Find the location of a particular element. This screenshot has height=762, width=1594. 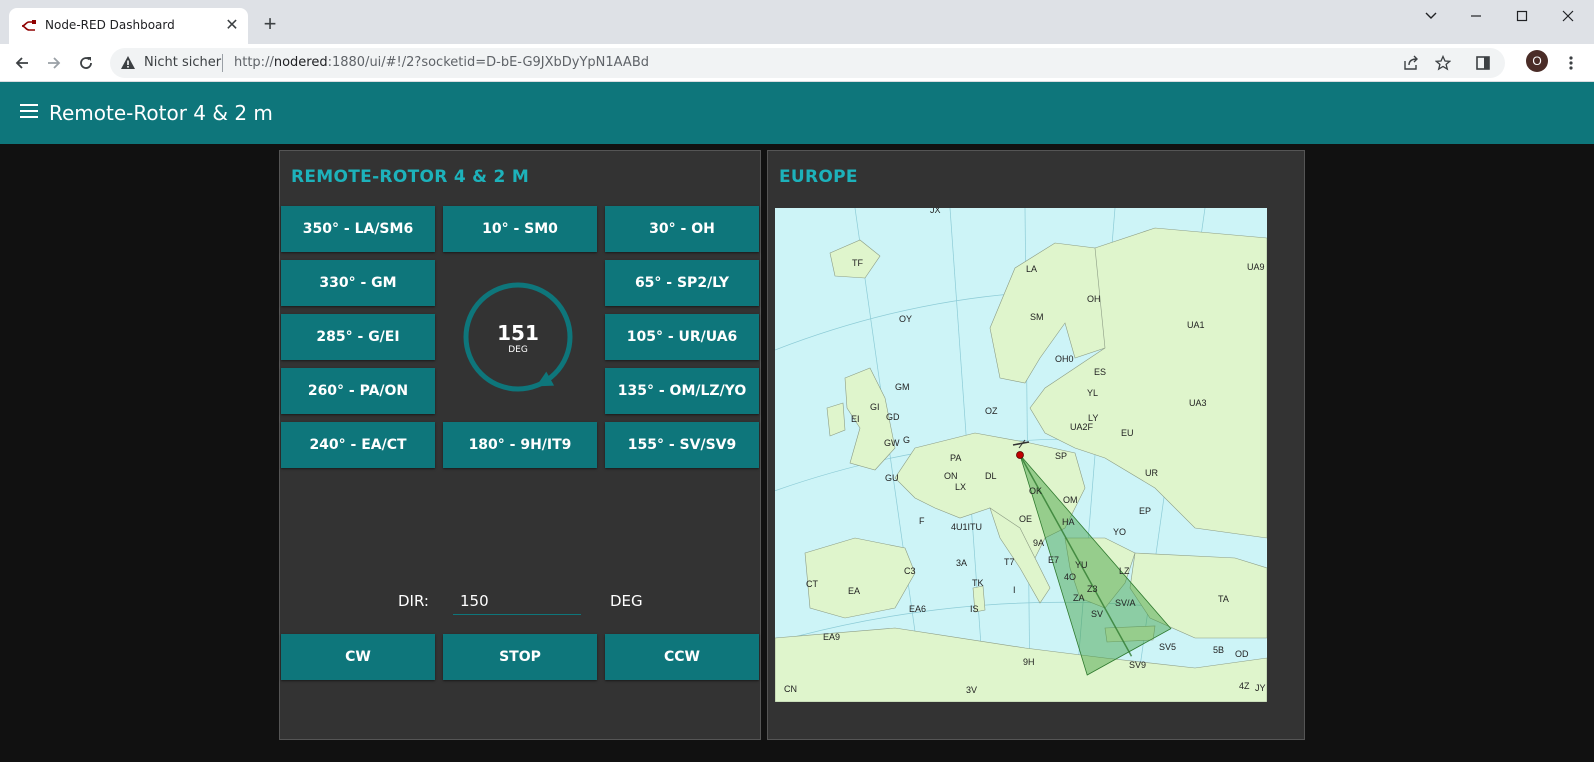

map-prefix-label: I is located at coordinates (1014, 590).